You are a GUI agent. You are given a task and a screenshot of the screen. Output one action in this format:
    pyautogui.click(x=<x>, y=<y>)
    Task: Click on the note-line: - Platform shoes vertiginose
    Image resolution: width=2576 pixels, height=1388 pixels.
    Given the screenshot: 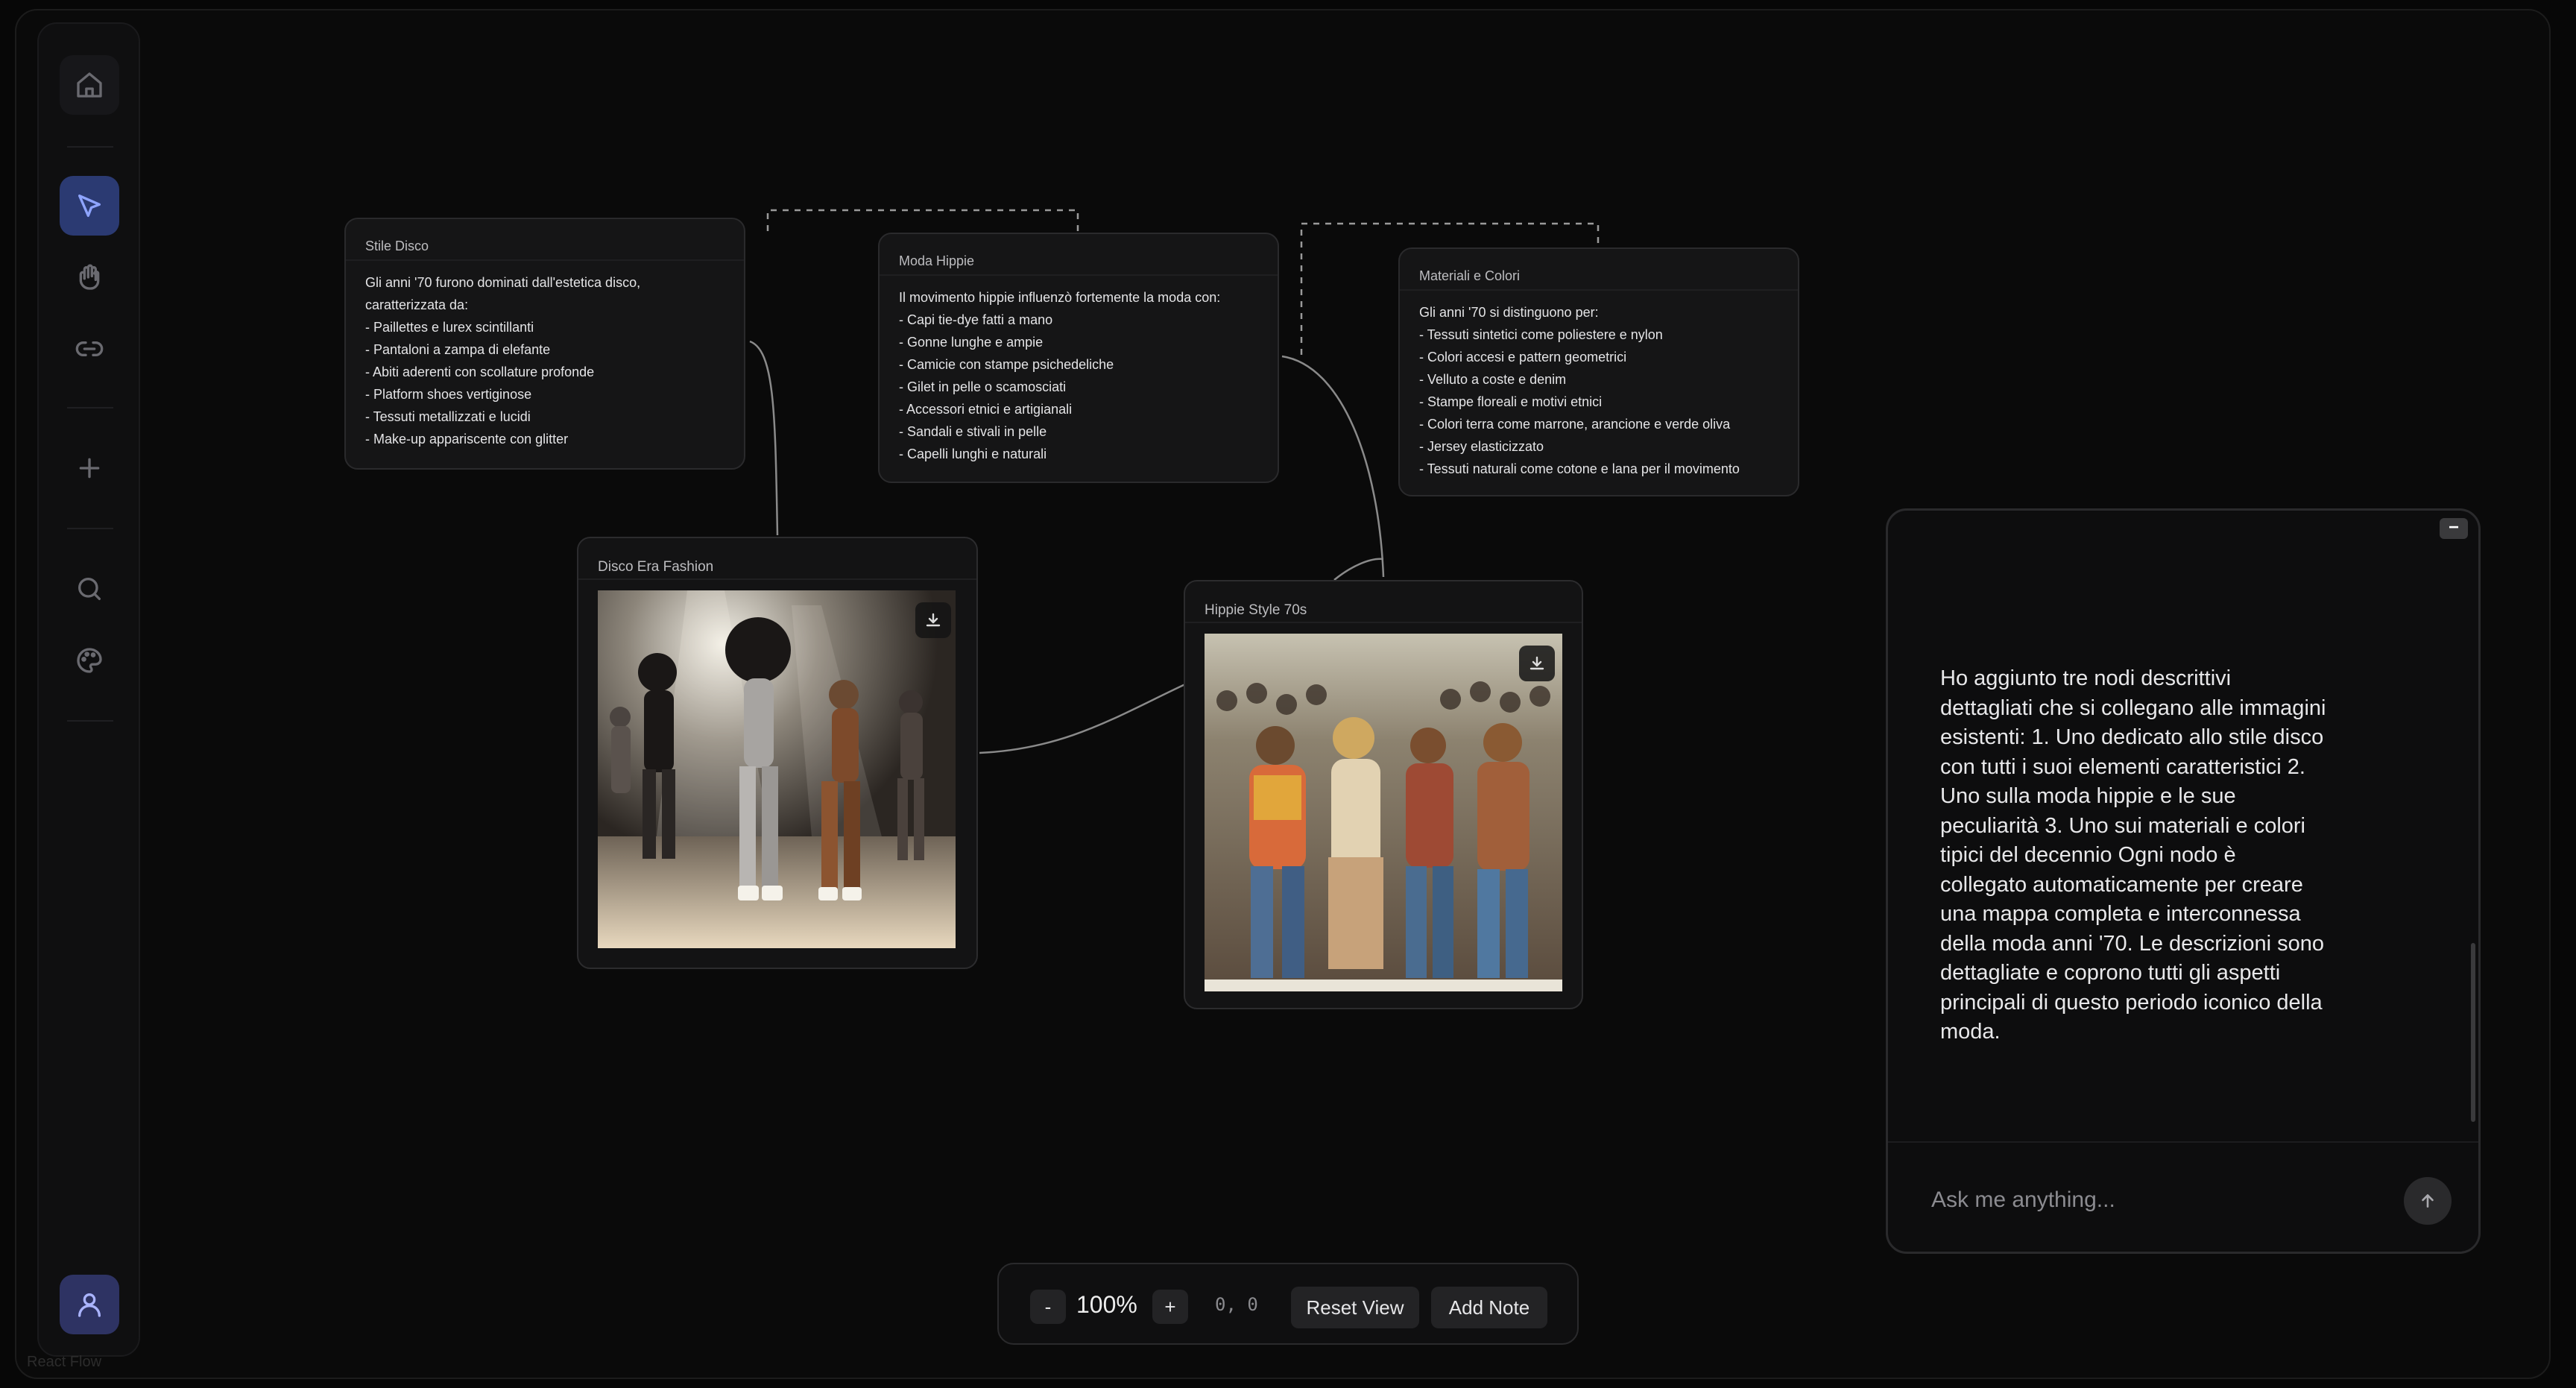 What is the action you would take?
    pyautogui.click(x=449, y=395)
    